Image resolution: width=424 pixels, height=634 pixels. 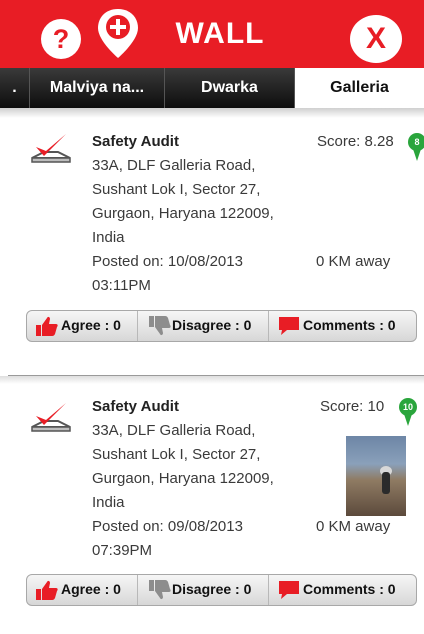 I want to click on post-time: 07:39PM, so click(x=122, y=550).